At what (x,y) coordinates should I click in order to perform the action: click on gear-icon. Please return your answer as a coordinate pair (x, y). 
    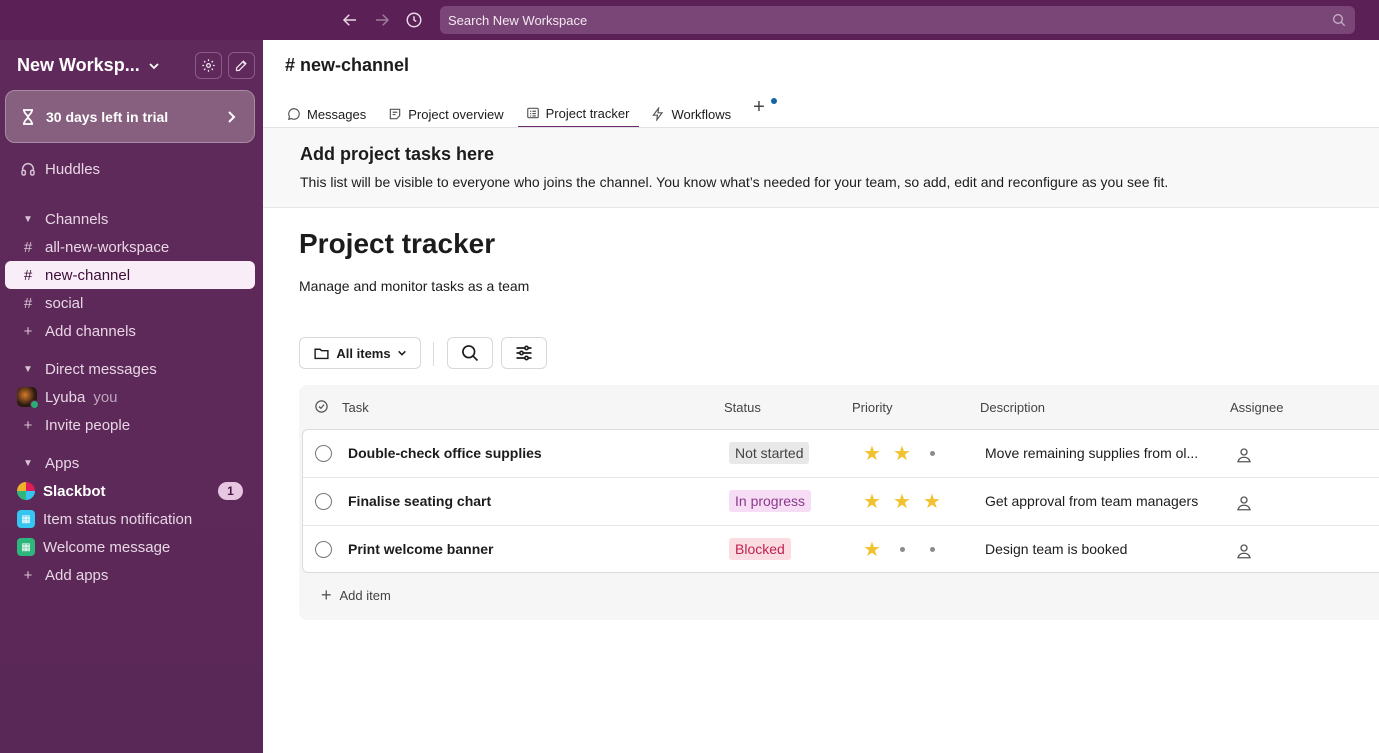
    Looking at the image, I should click on (208, 65).